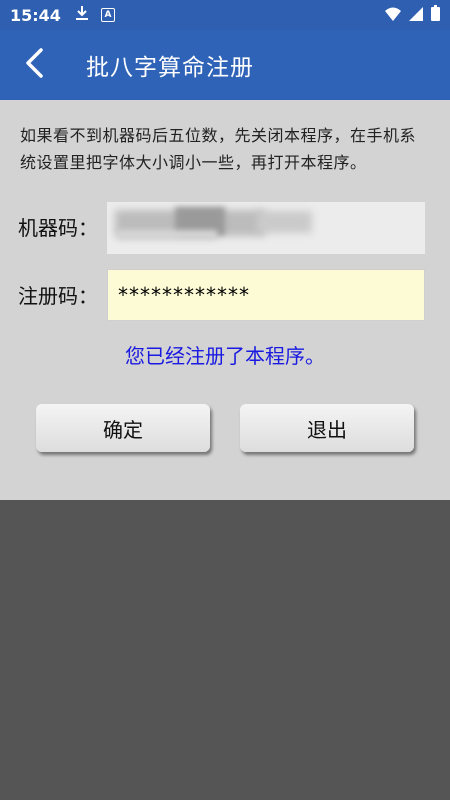 The image size is (450, 800). I want to click on page-title: 批八字算命注册, so click(170, 68).